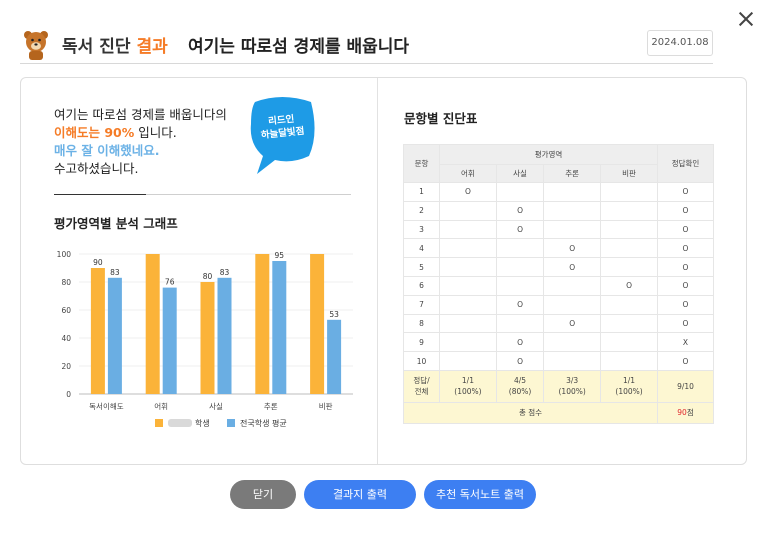 This screenshot has height=534, width=773. Describe the element at coordinates (480, 494) in the screenshot. I see `recommend-note-button: 추천 독서노트 출력` at that location.